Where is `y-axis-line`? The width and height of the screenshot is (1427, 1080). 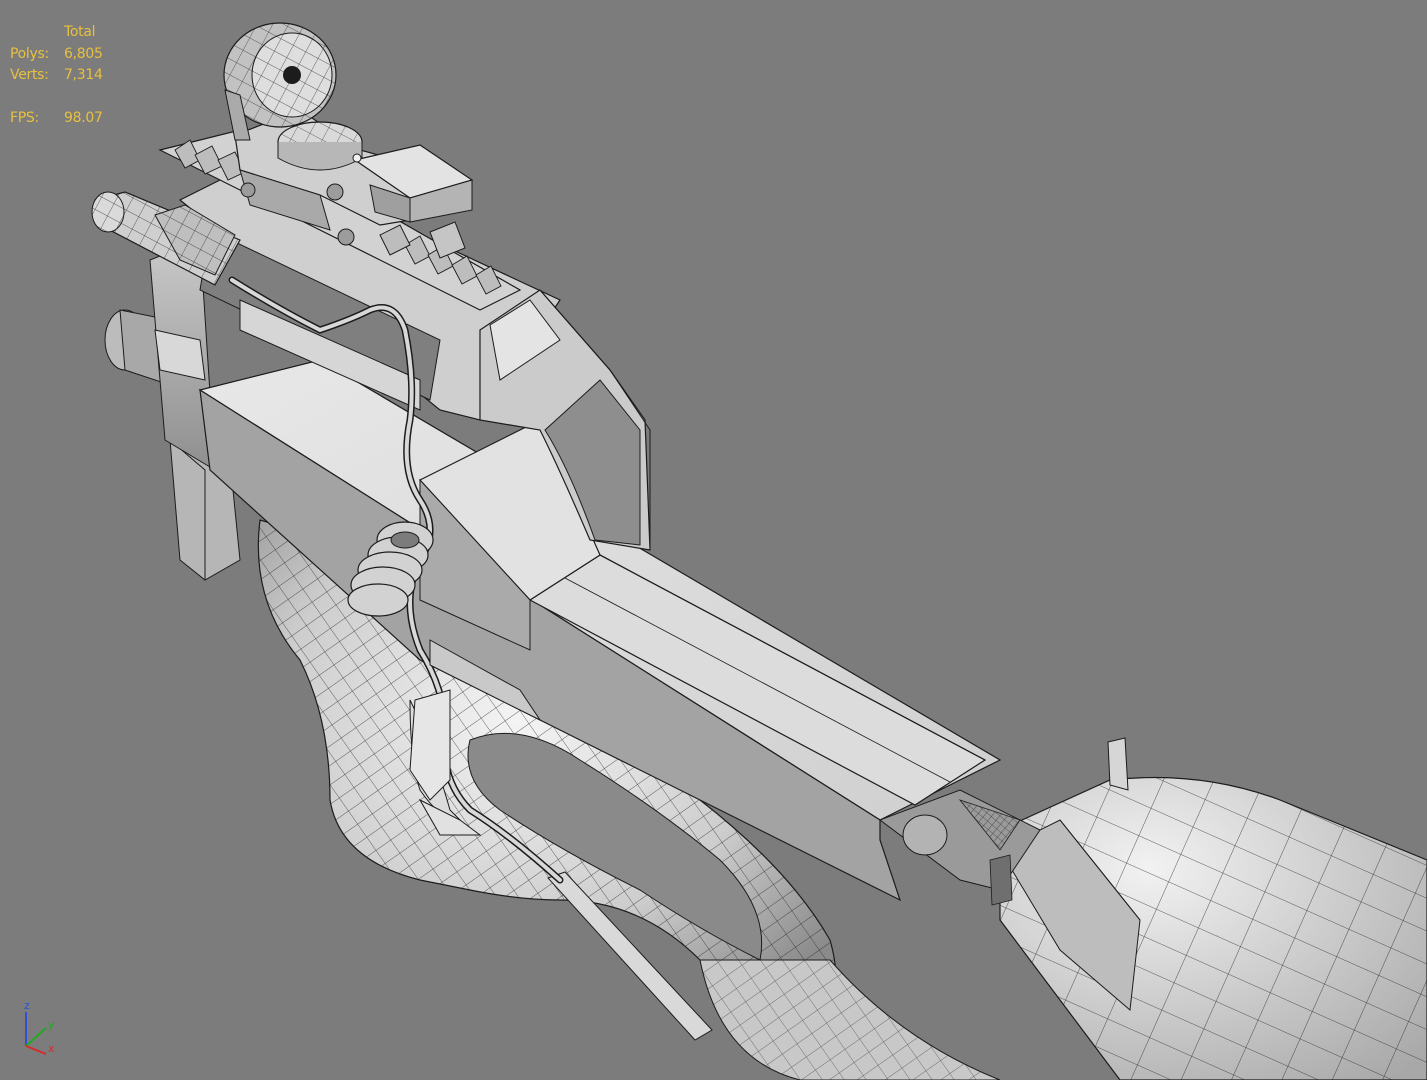
y-axis-line is located at coordinates (36, 1037).